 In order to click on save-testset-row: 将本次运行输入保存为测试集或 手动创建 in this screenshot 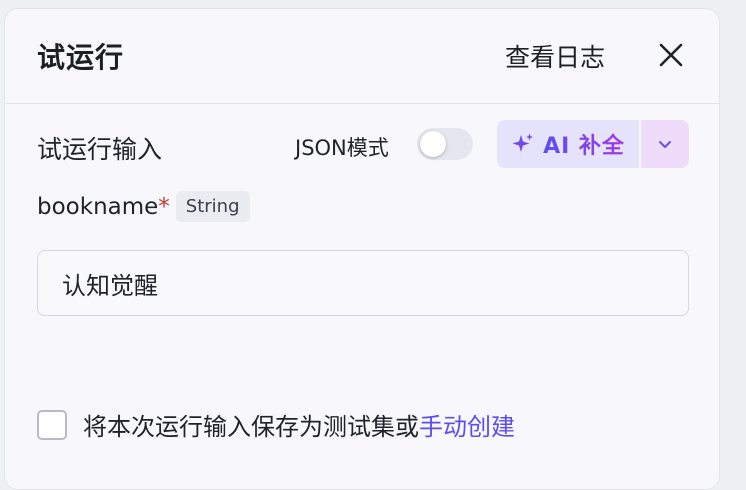, I will do `click(276, 424)`.